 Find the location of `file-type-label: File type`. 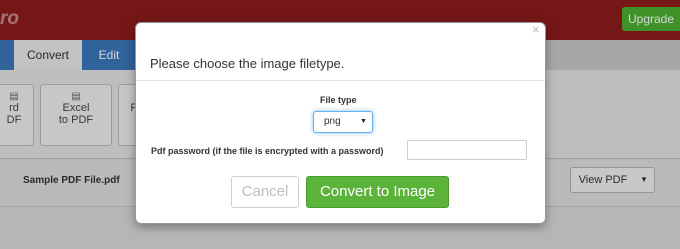

file-type-label: File type is located at coordinates (338, 100).